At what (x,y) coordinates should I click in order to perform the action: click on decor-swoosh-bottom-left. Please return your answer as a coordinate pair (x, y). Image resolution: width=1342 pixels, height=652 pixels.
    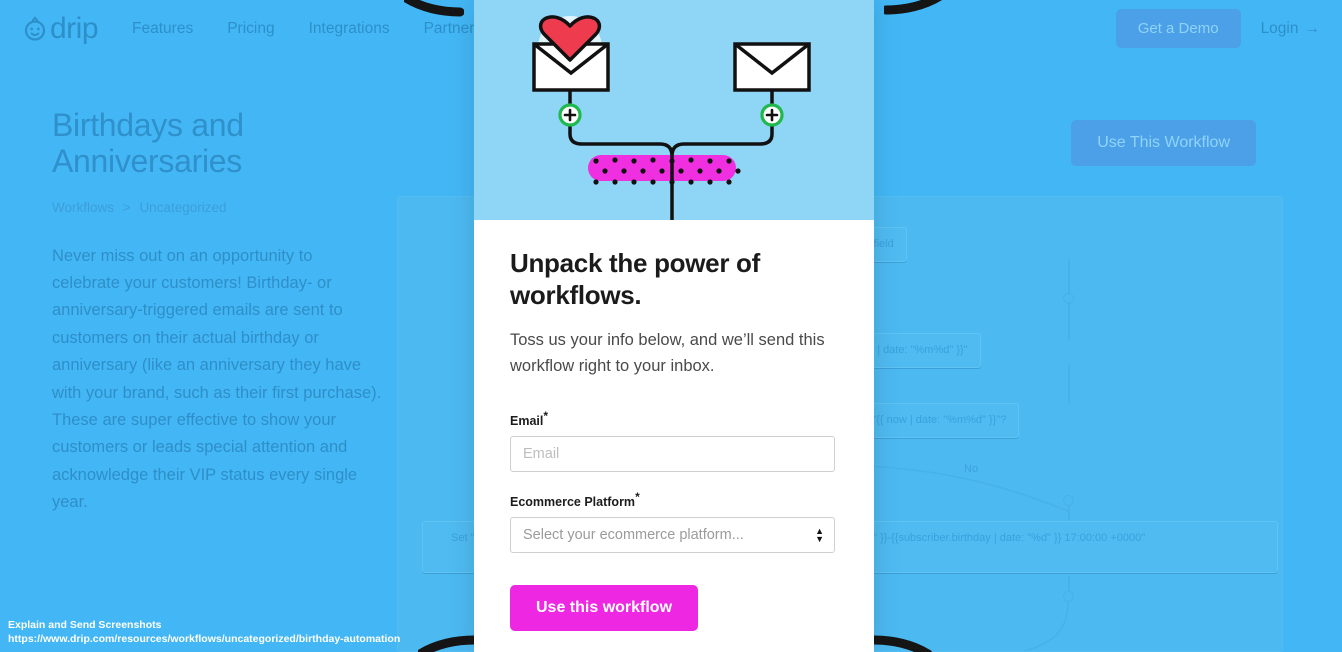
    Looking at the image, I should click on (448, 643).